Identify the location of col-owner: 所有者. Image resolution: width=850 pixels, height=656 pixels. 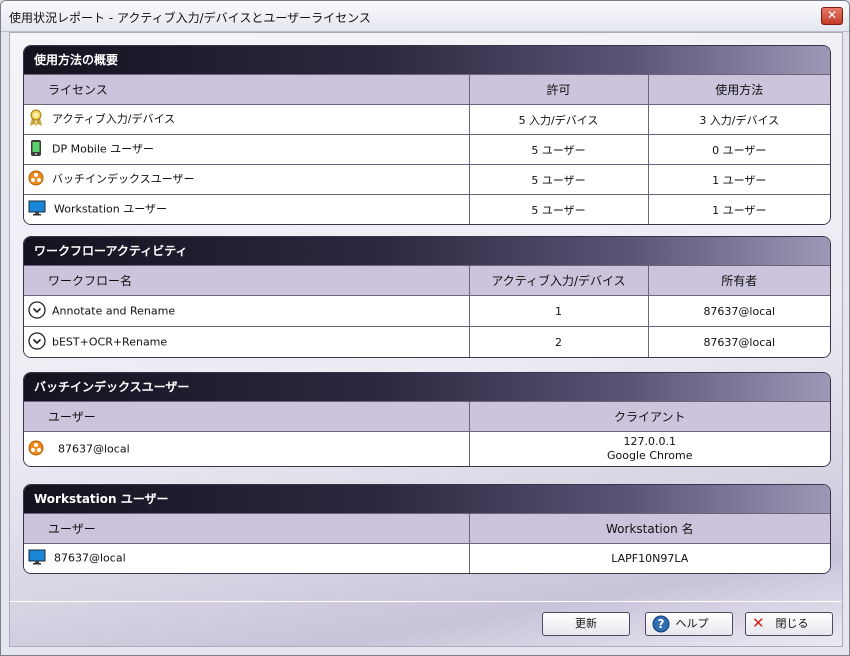
(739, 280).